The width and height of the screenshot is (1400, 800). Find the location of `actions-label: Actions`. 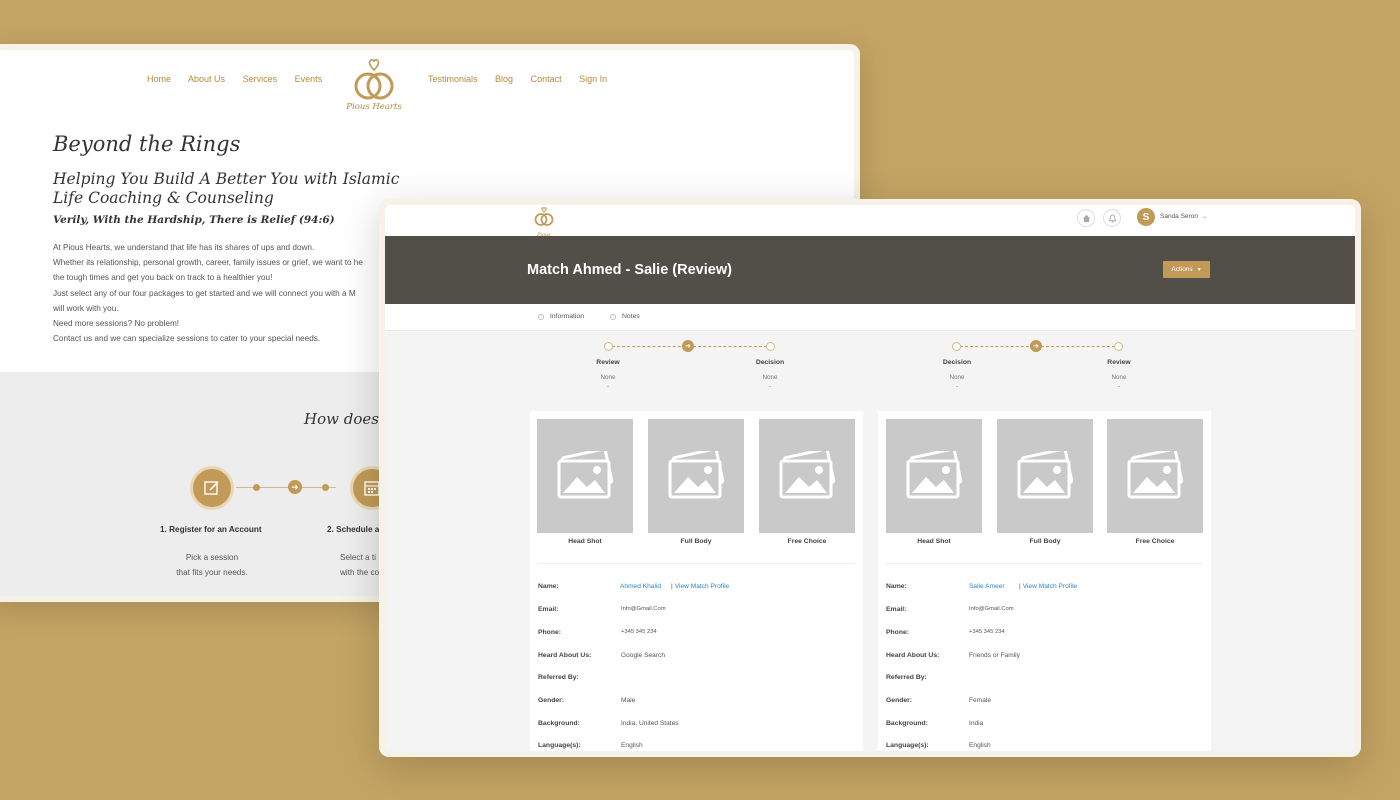

actions-label: Actions is located at coordinates (1182, 269).